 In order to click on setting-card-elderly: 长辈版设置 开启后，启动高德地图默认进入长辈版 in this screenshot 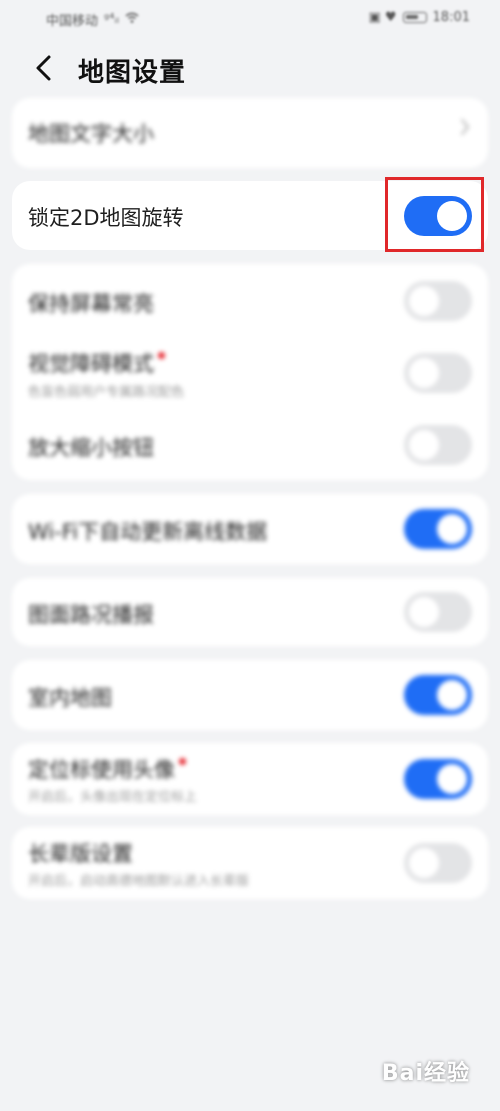, I will do `click(250, 863)`.